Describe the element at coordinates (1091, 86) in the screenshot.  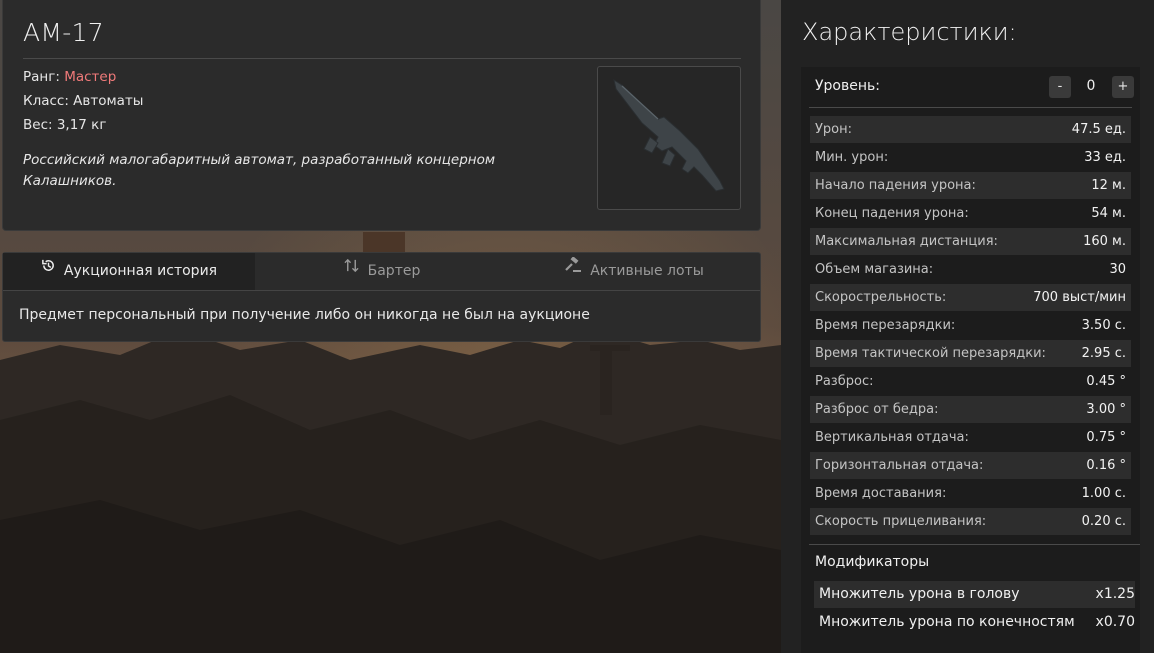
I see `level-value: 0` at that location.